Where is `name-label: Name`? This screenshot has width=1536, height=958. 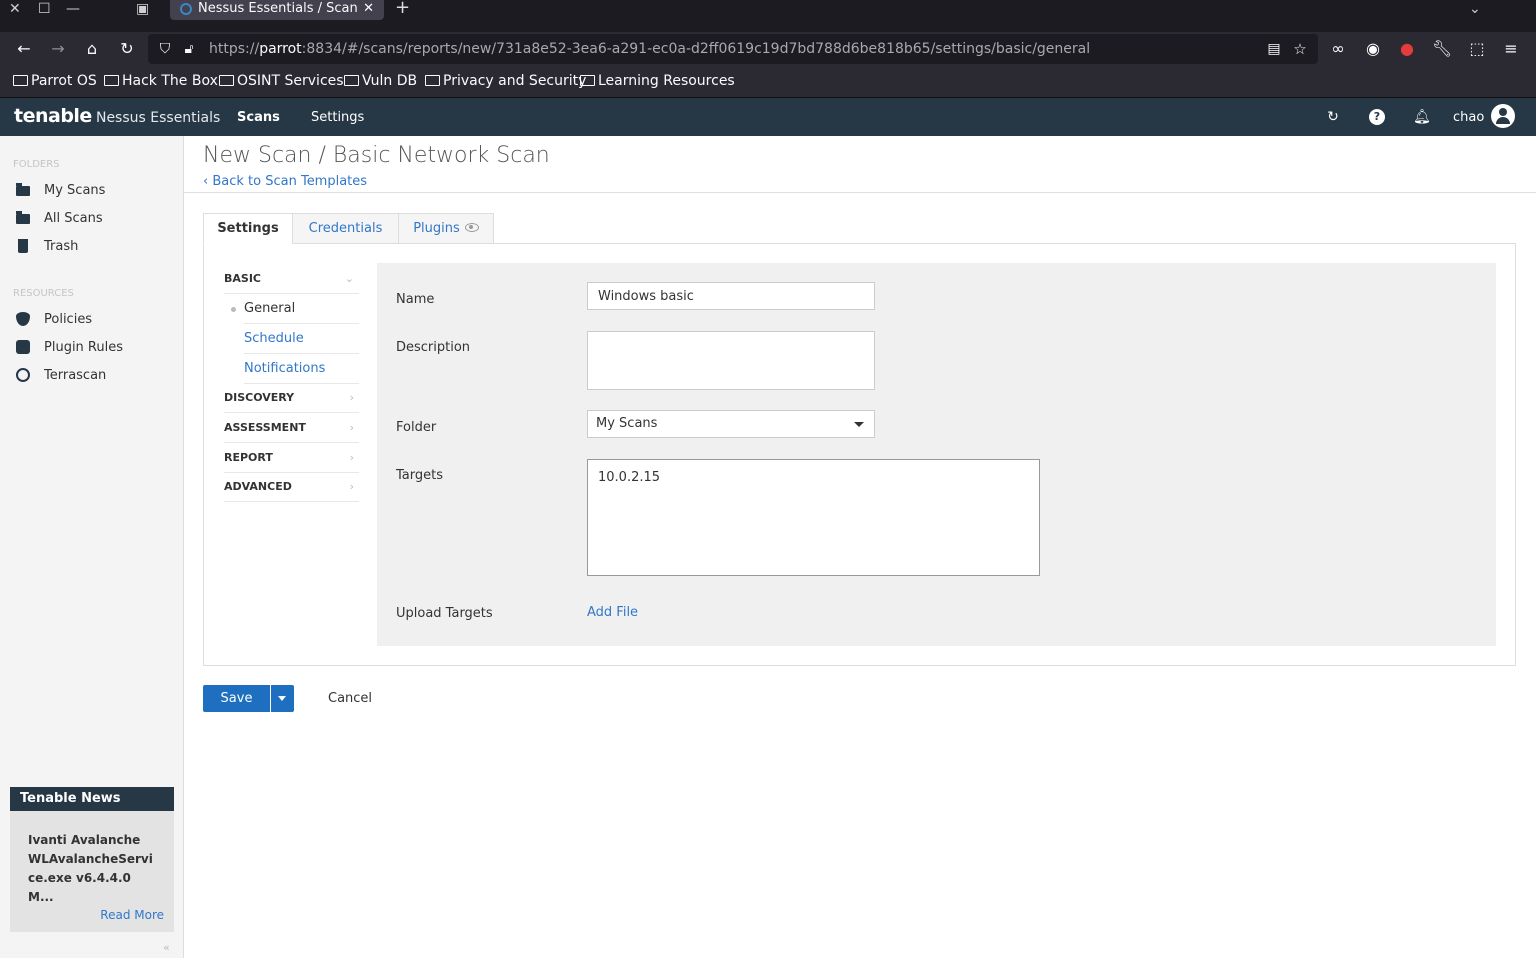
name-label: Name is located at coordinates (415, 299).